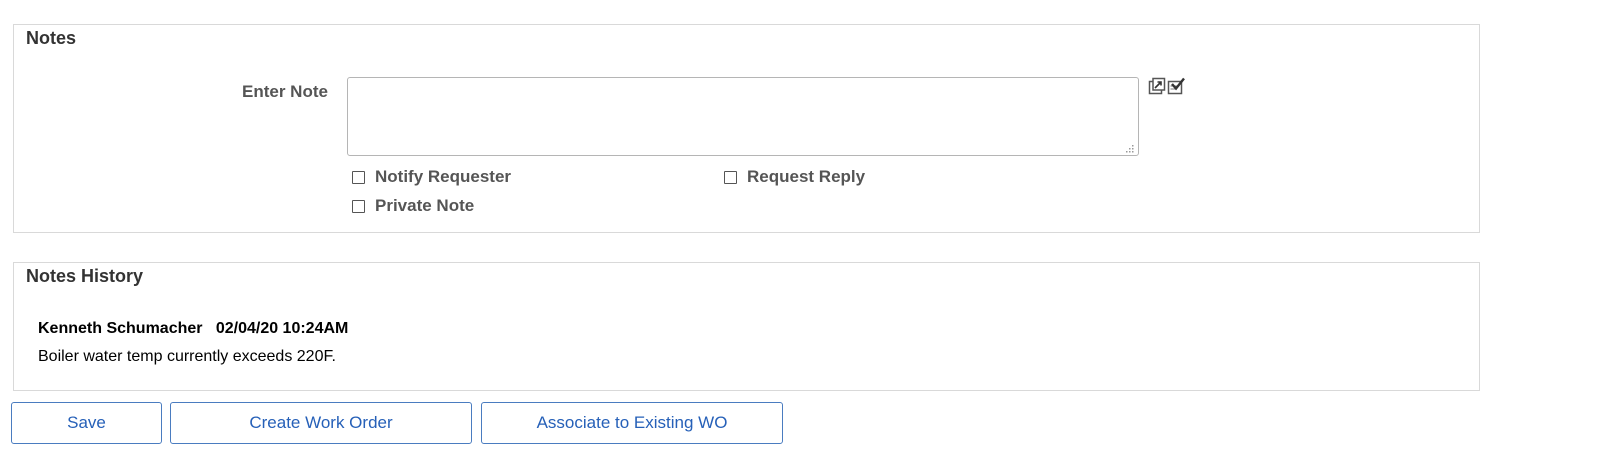 The width and height of the screenshot is (1604, 470). Describe the element at coordinates (358, 206) in the screenshot. I see `private-note-checkbox` at that location.